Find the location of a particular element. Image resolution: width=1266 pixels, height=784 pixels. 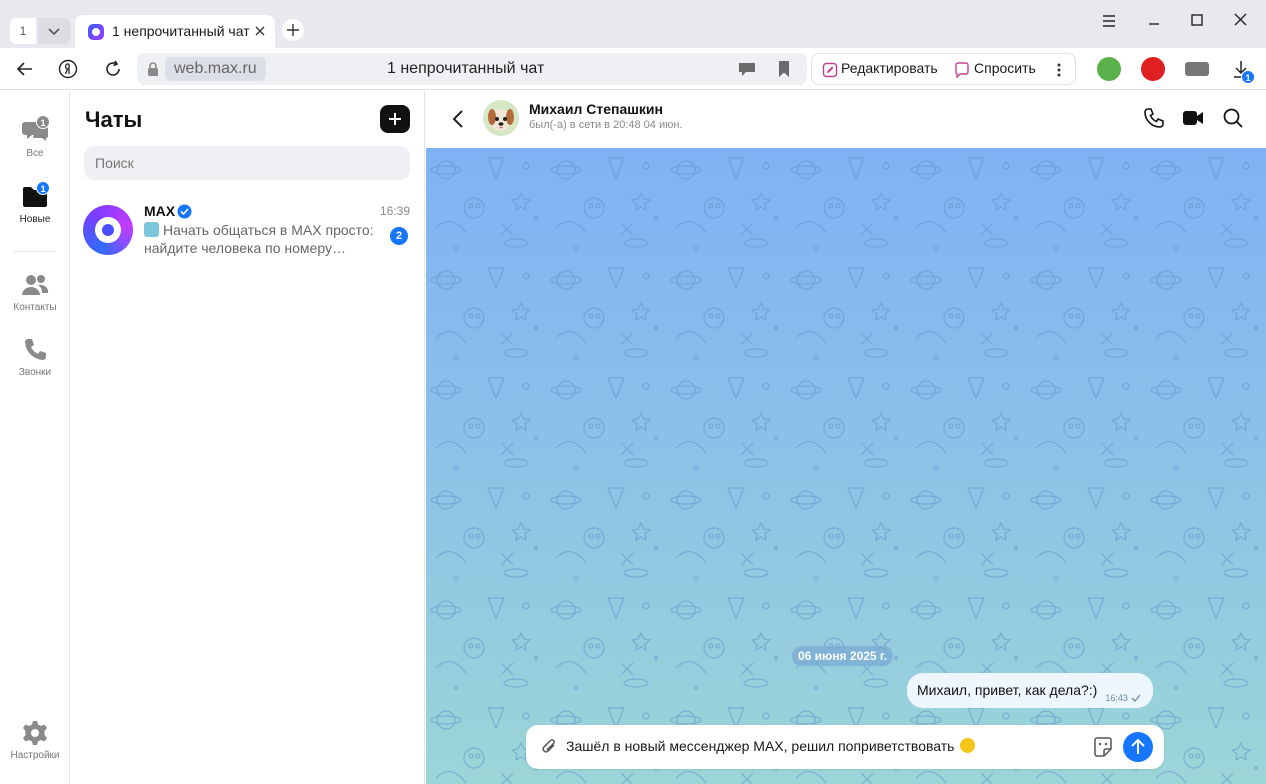

message-meta: 16:43 is located at coordinates (1123, 698).